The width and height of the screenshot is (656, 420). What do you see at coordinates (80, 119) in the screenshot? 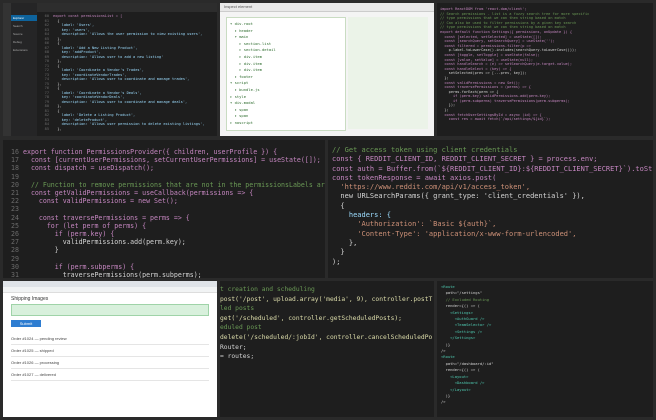
I see `code-text: key: 'deleteProduct',` at bounding box center [80, 119].